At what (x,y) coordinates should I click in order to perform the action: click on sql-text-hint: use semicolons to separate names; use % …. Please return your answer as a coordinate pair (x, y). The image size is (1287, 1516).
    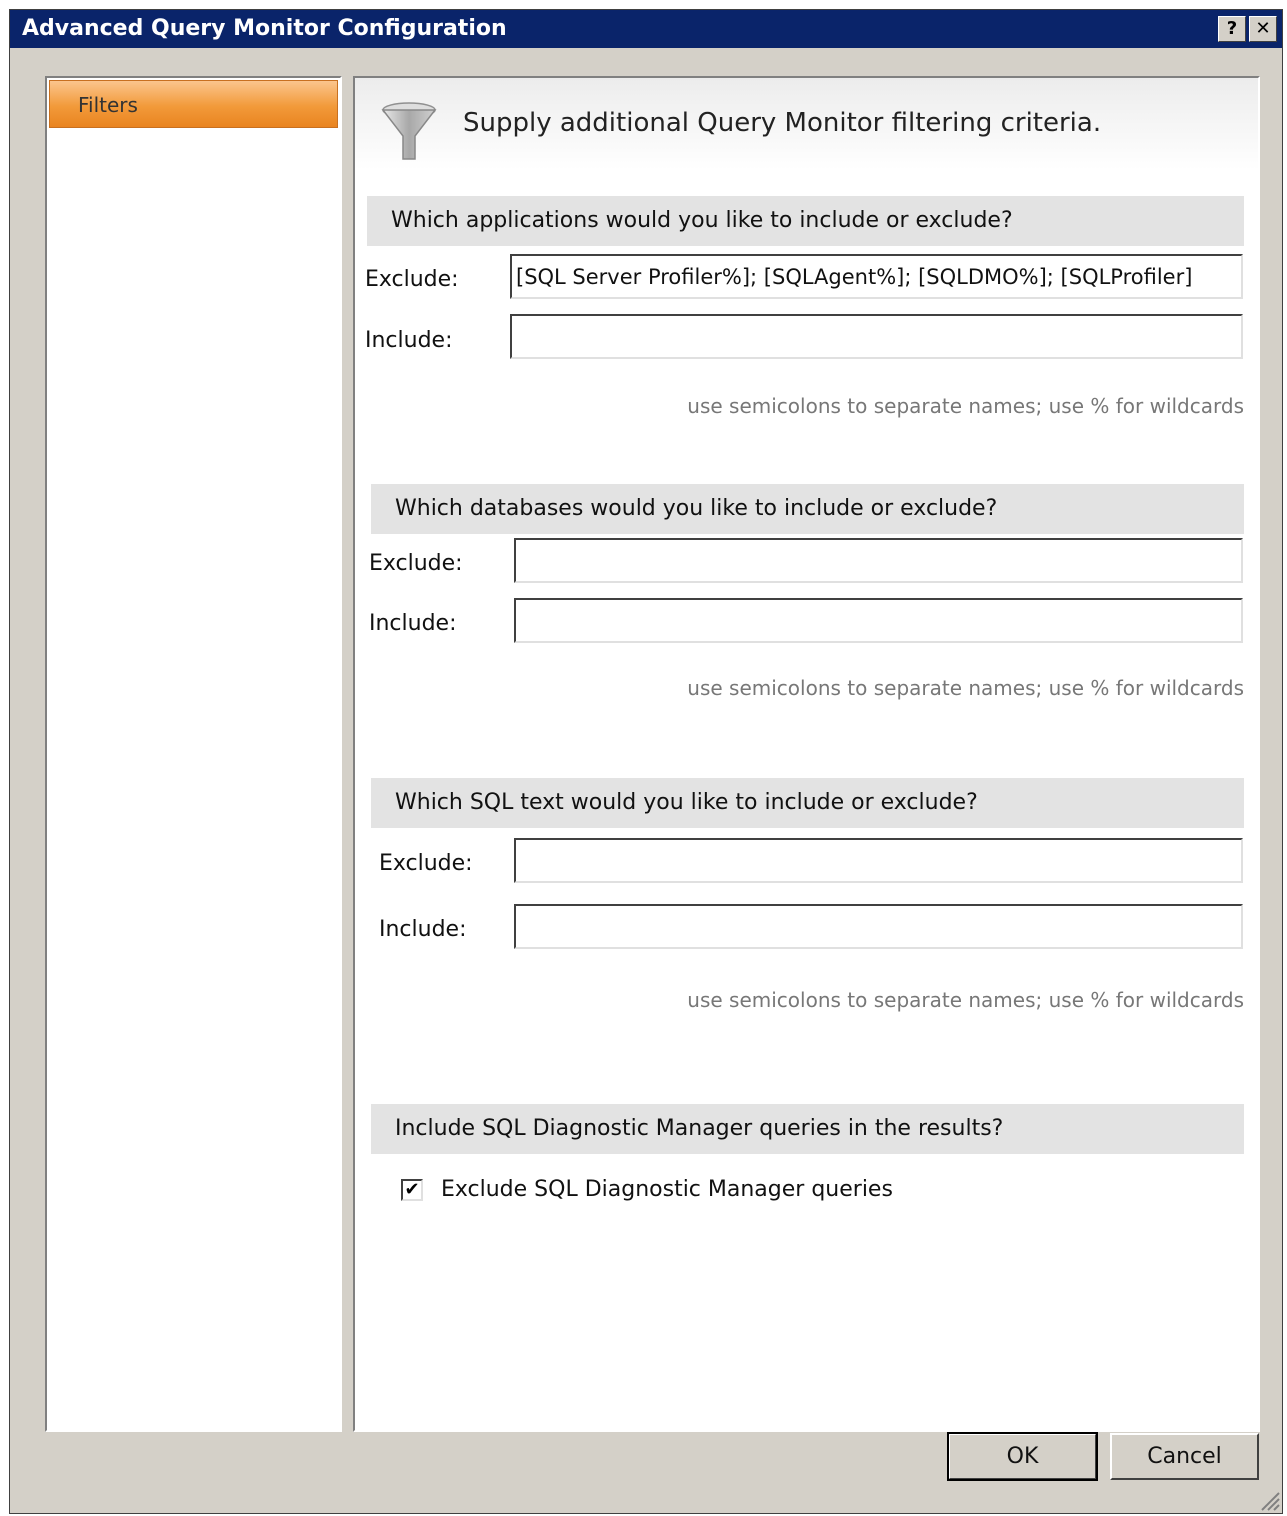
    Looking at the image, I should click on (965, 1000).